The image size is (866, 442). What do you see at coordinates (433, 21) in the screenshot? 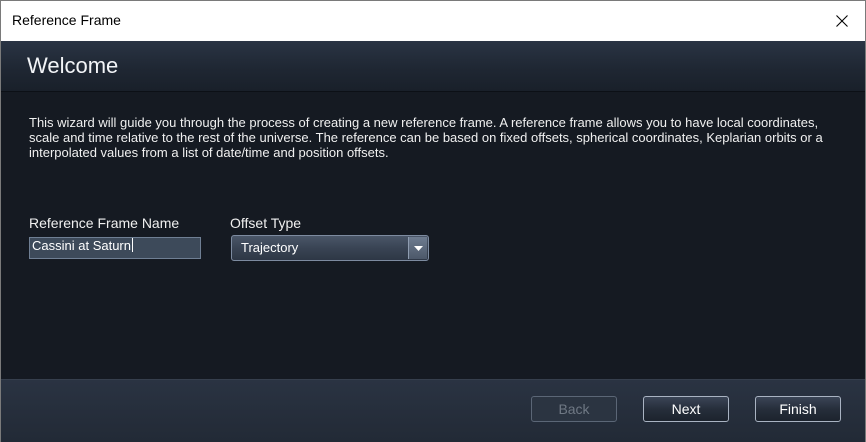
I see `title-bar: Reference Frame` at bounding box center [433, 21].